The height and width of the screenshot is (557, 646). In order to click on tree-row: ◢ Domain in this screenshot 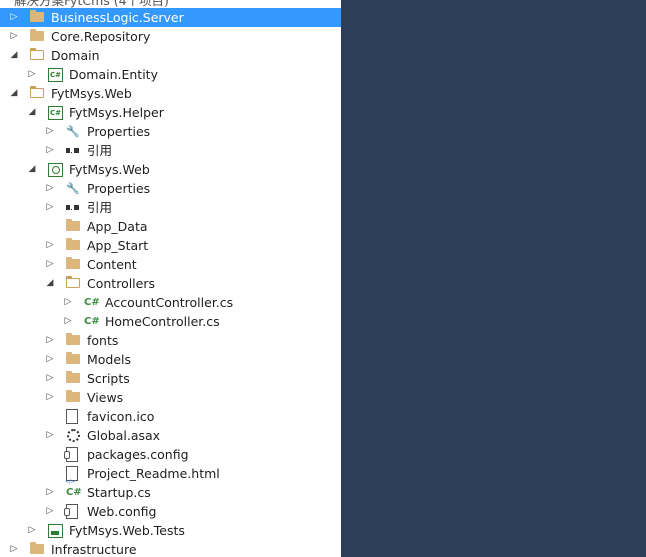, I will do `click(170, 55)`.